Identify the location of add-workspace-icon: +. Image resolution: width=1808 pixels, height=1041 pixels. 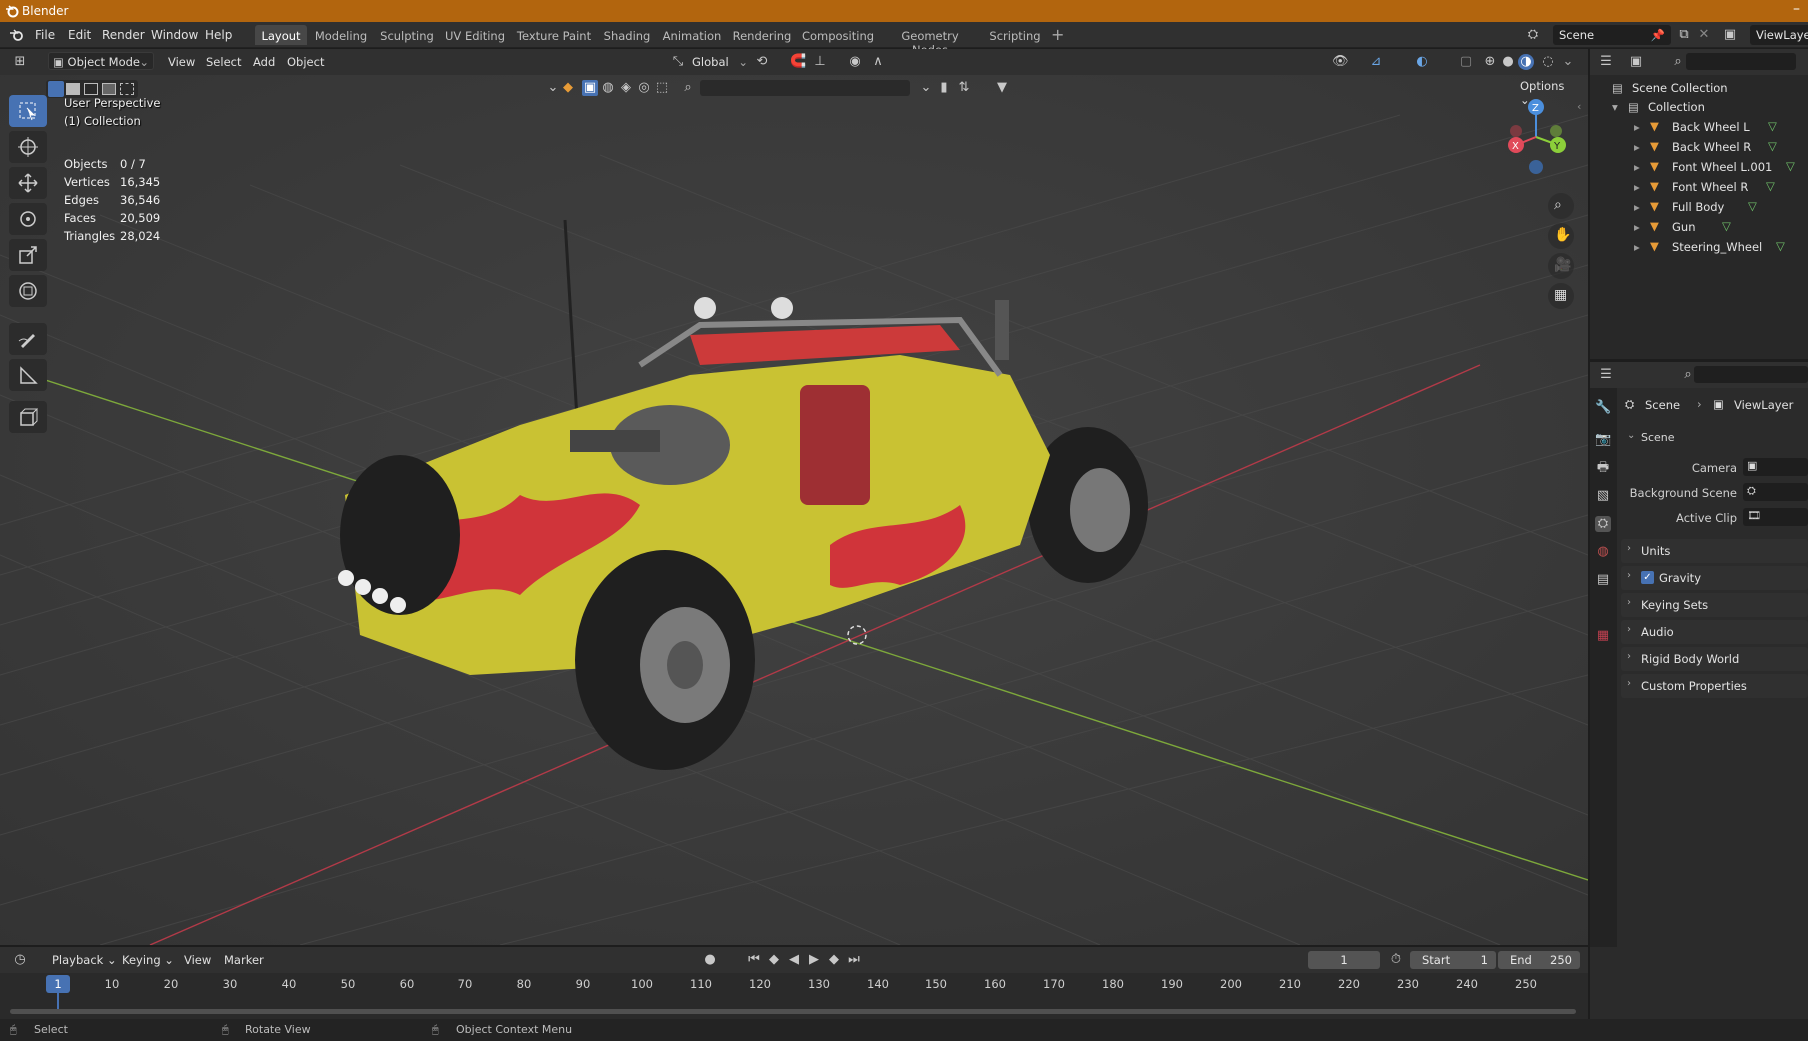
(1057, 34).